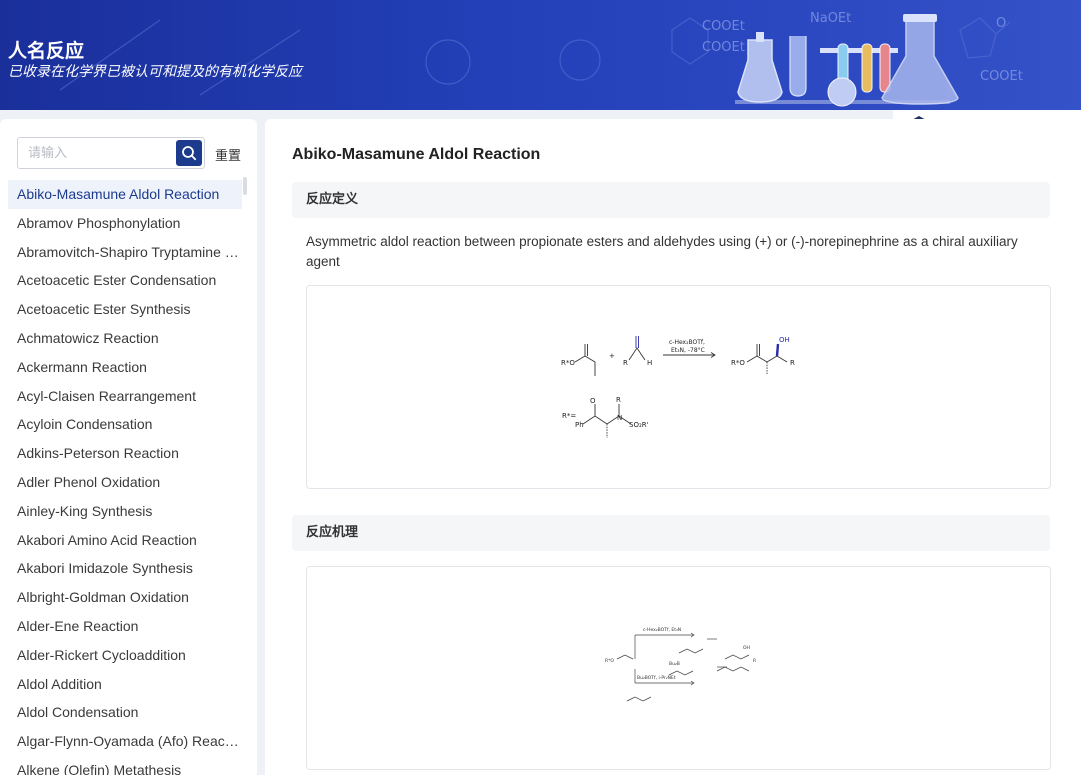 The image size is (1081, 775). Describe the element at coordinates (609, 661) in the screenshot. I see `mechanism-label: R*O` at that location.